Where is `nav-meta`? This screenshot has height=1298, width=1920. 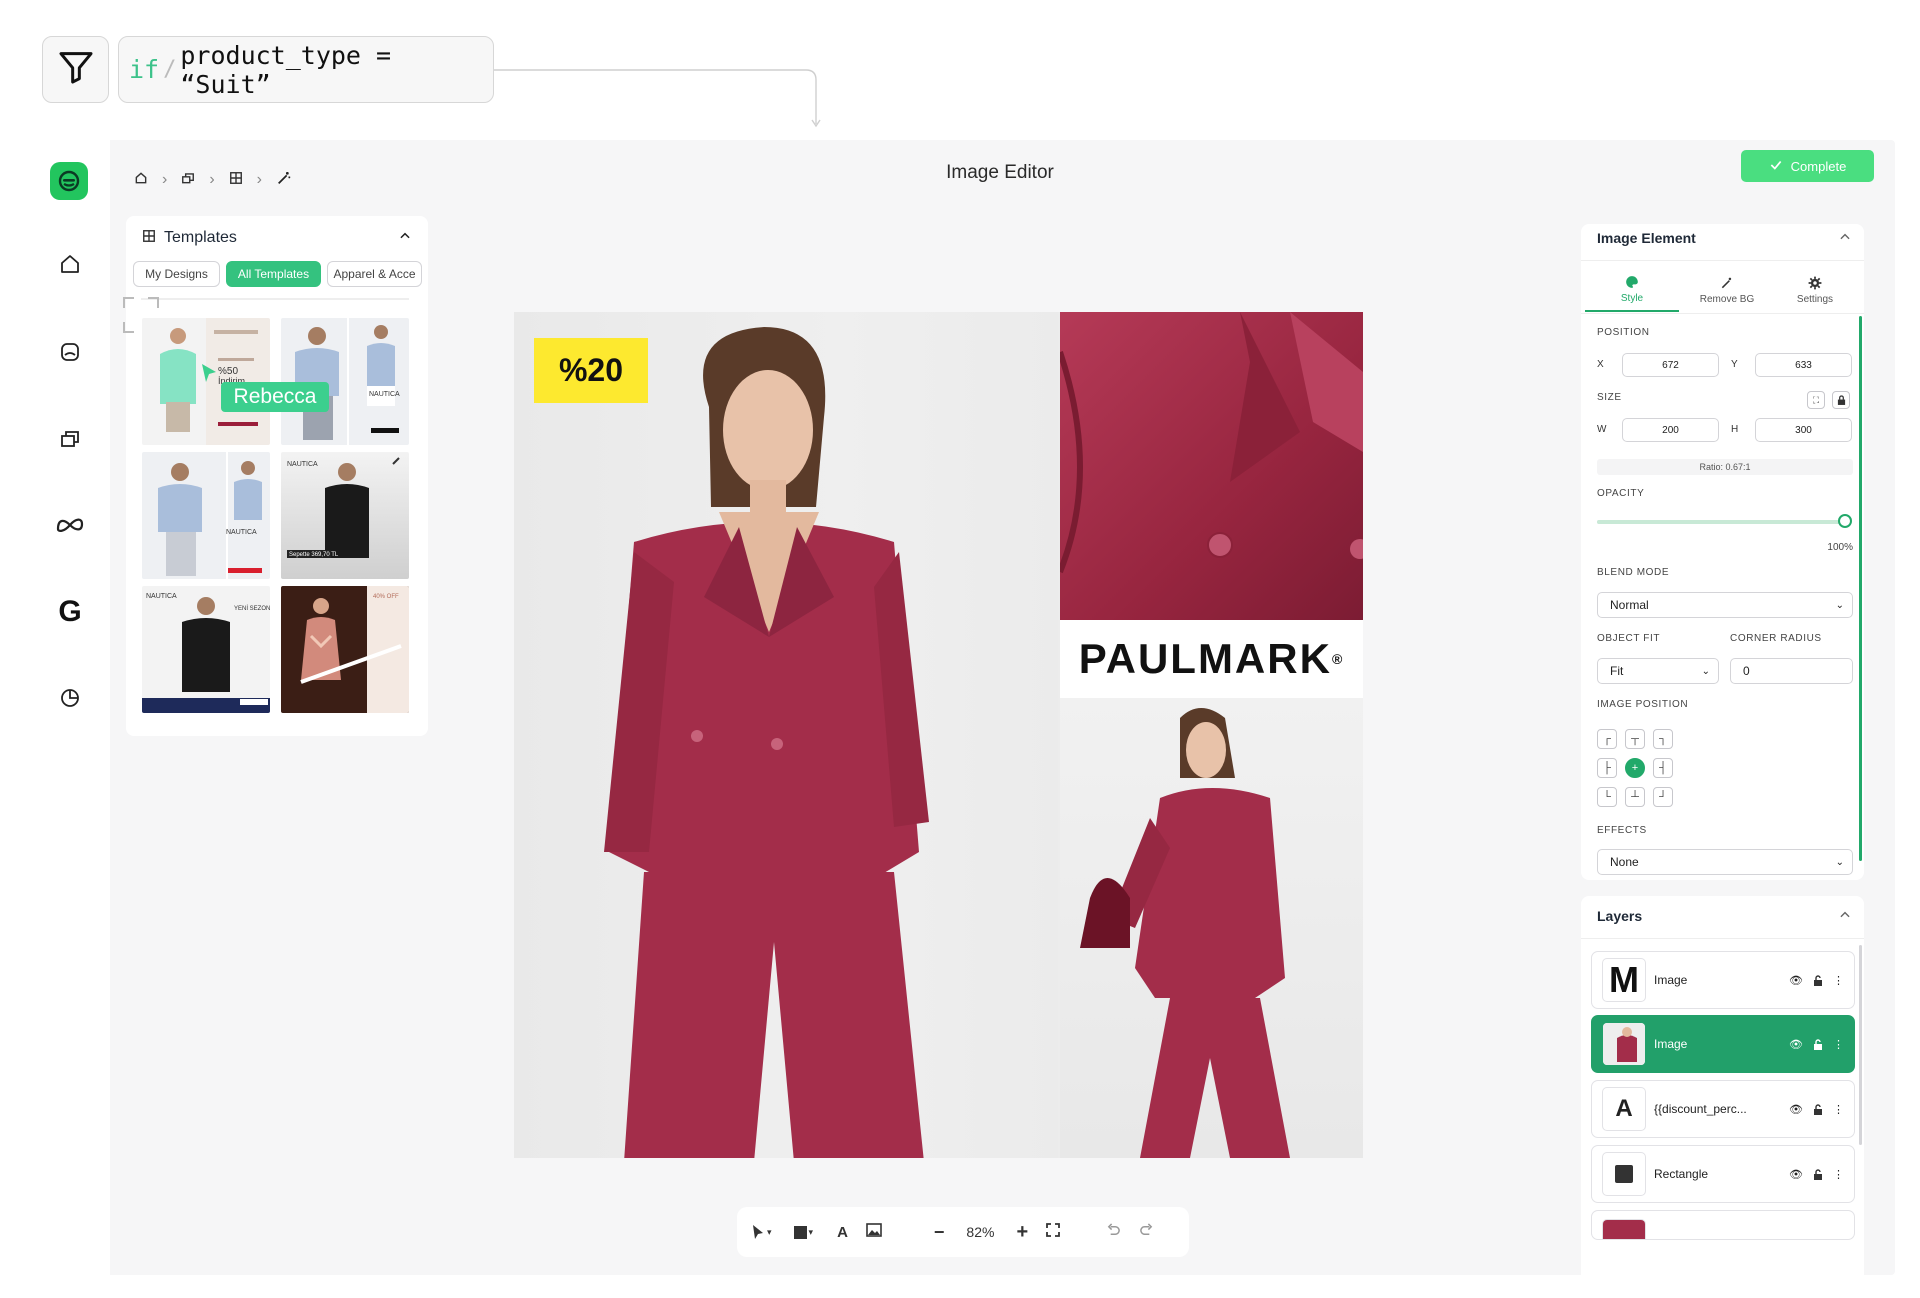
nav-meta is located at coordinates (70, 525).